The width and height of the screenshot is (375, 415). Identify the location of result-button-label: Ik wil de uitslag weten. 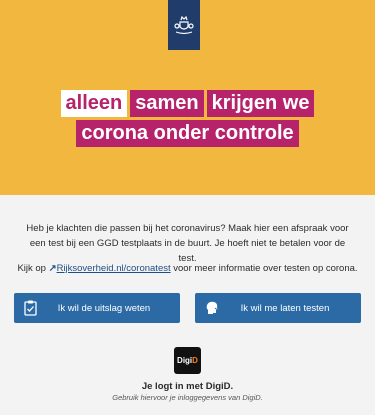
(104, 308).